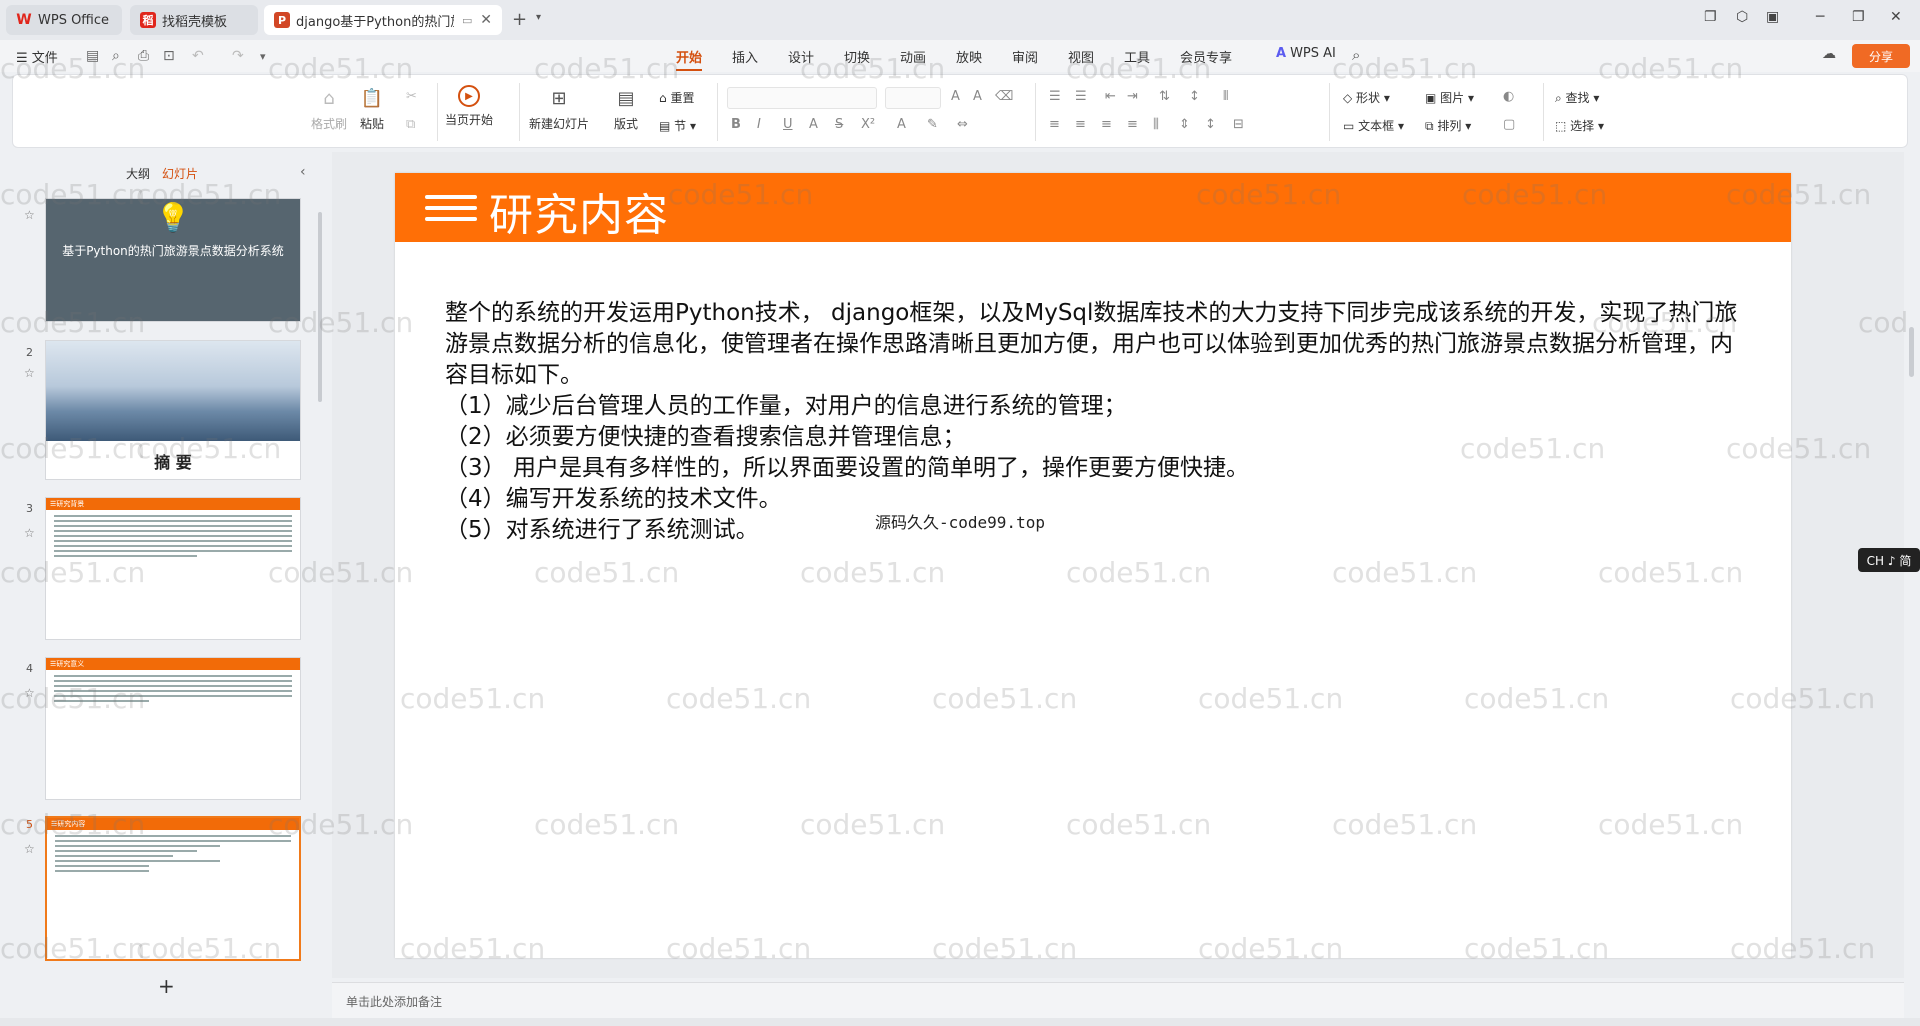  I want to click on outline-icon: ▢, so click(1509, 124).